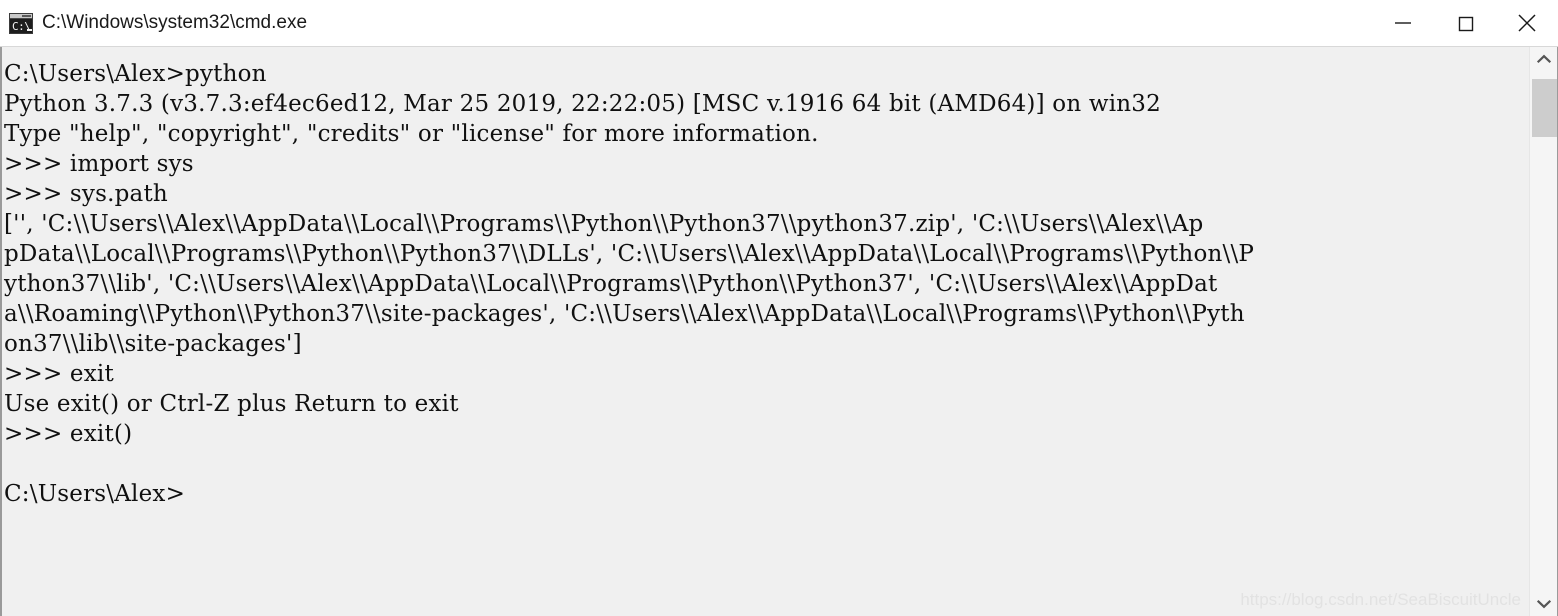 This screenshot has height=616, width=1558. I want to click on title-bar: C:\ C:\Windows\system32\cmd.exe, so click(779, 23).